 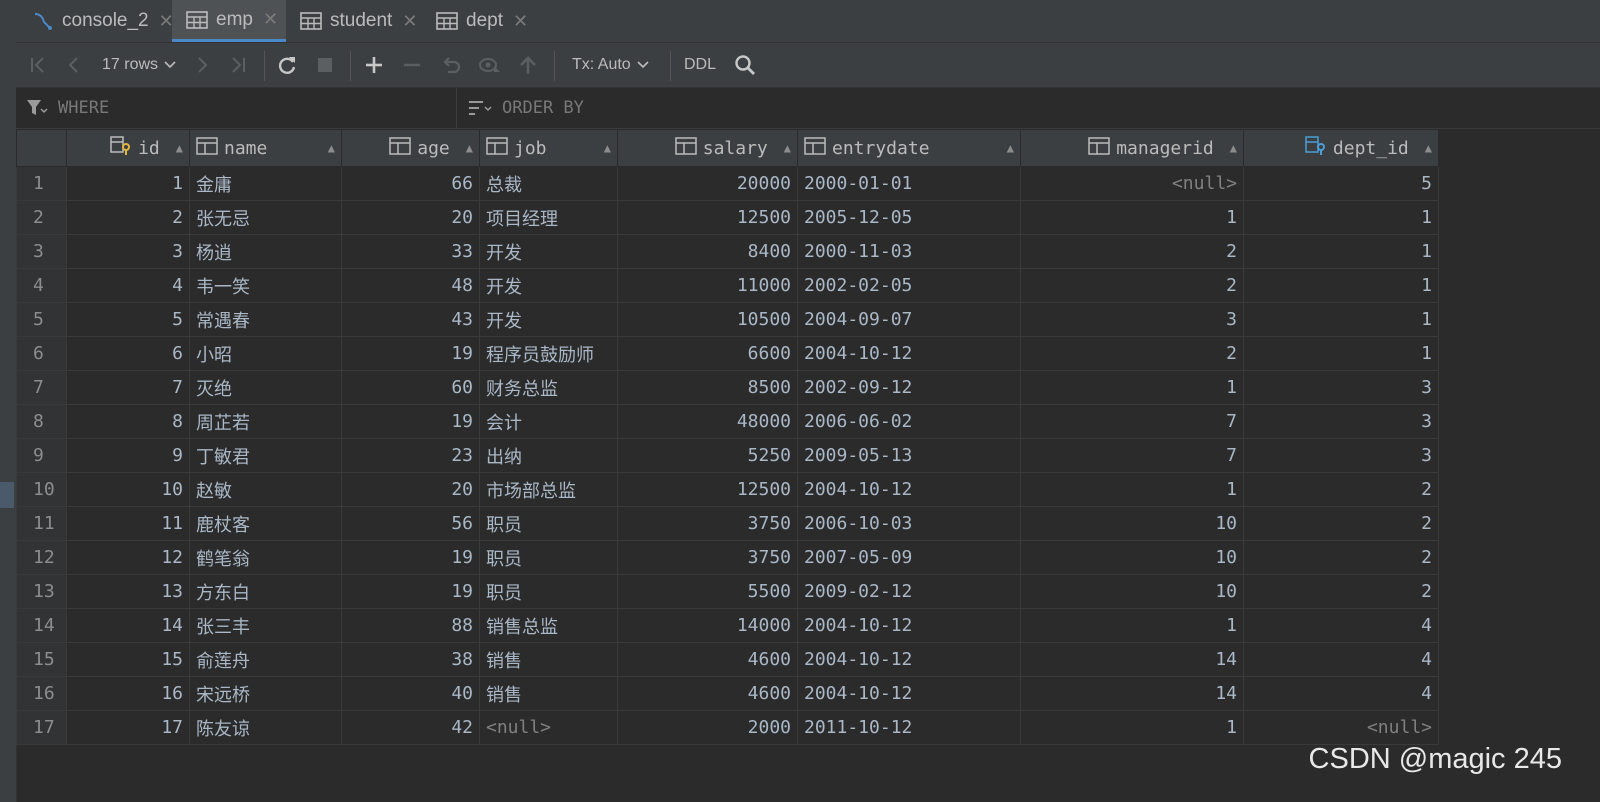 What do you see at coordinates (548, 421) in the screenshot?
I see `cell-job: 会计` at bounding box center [548, 421].